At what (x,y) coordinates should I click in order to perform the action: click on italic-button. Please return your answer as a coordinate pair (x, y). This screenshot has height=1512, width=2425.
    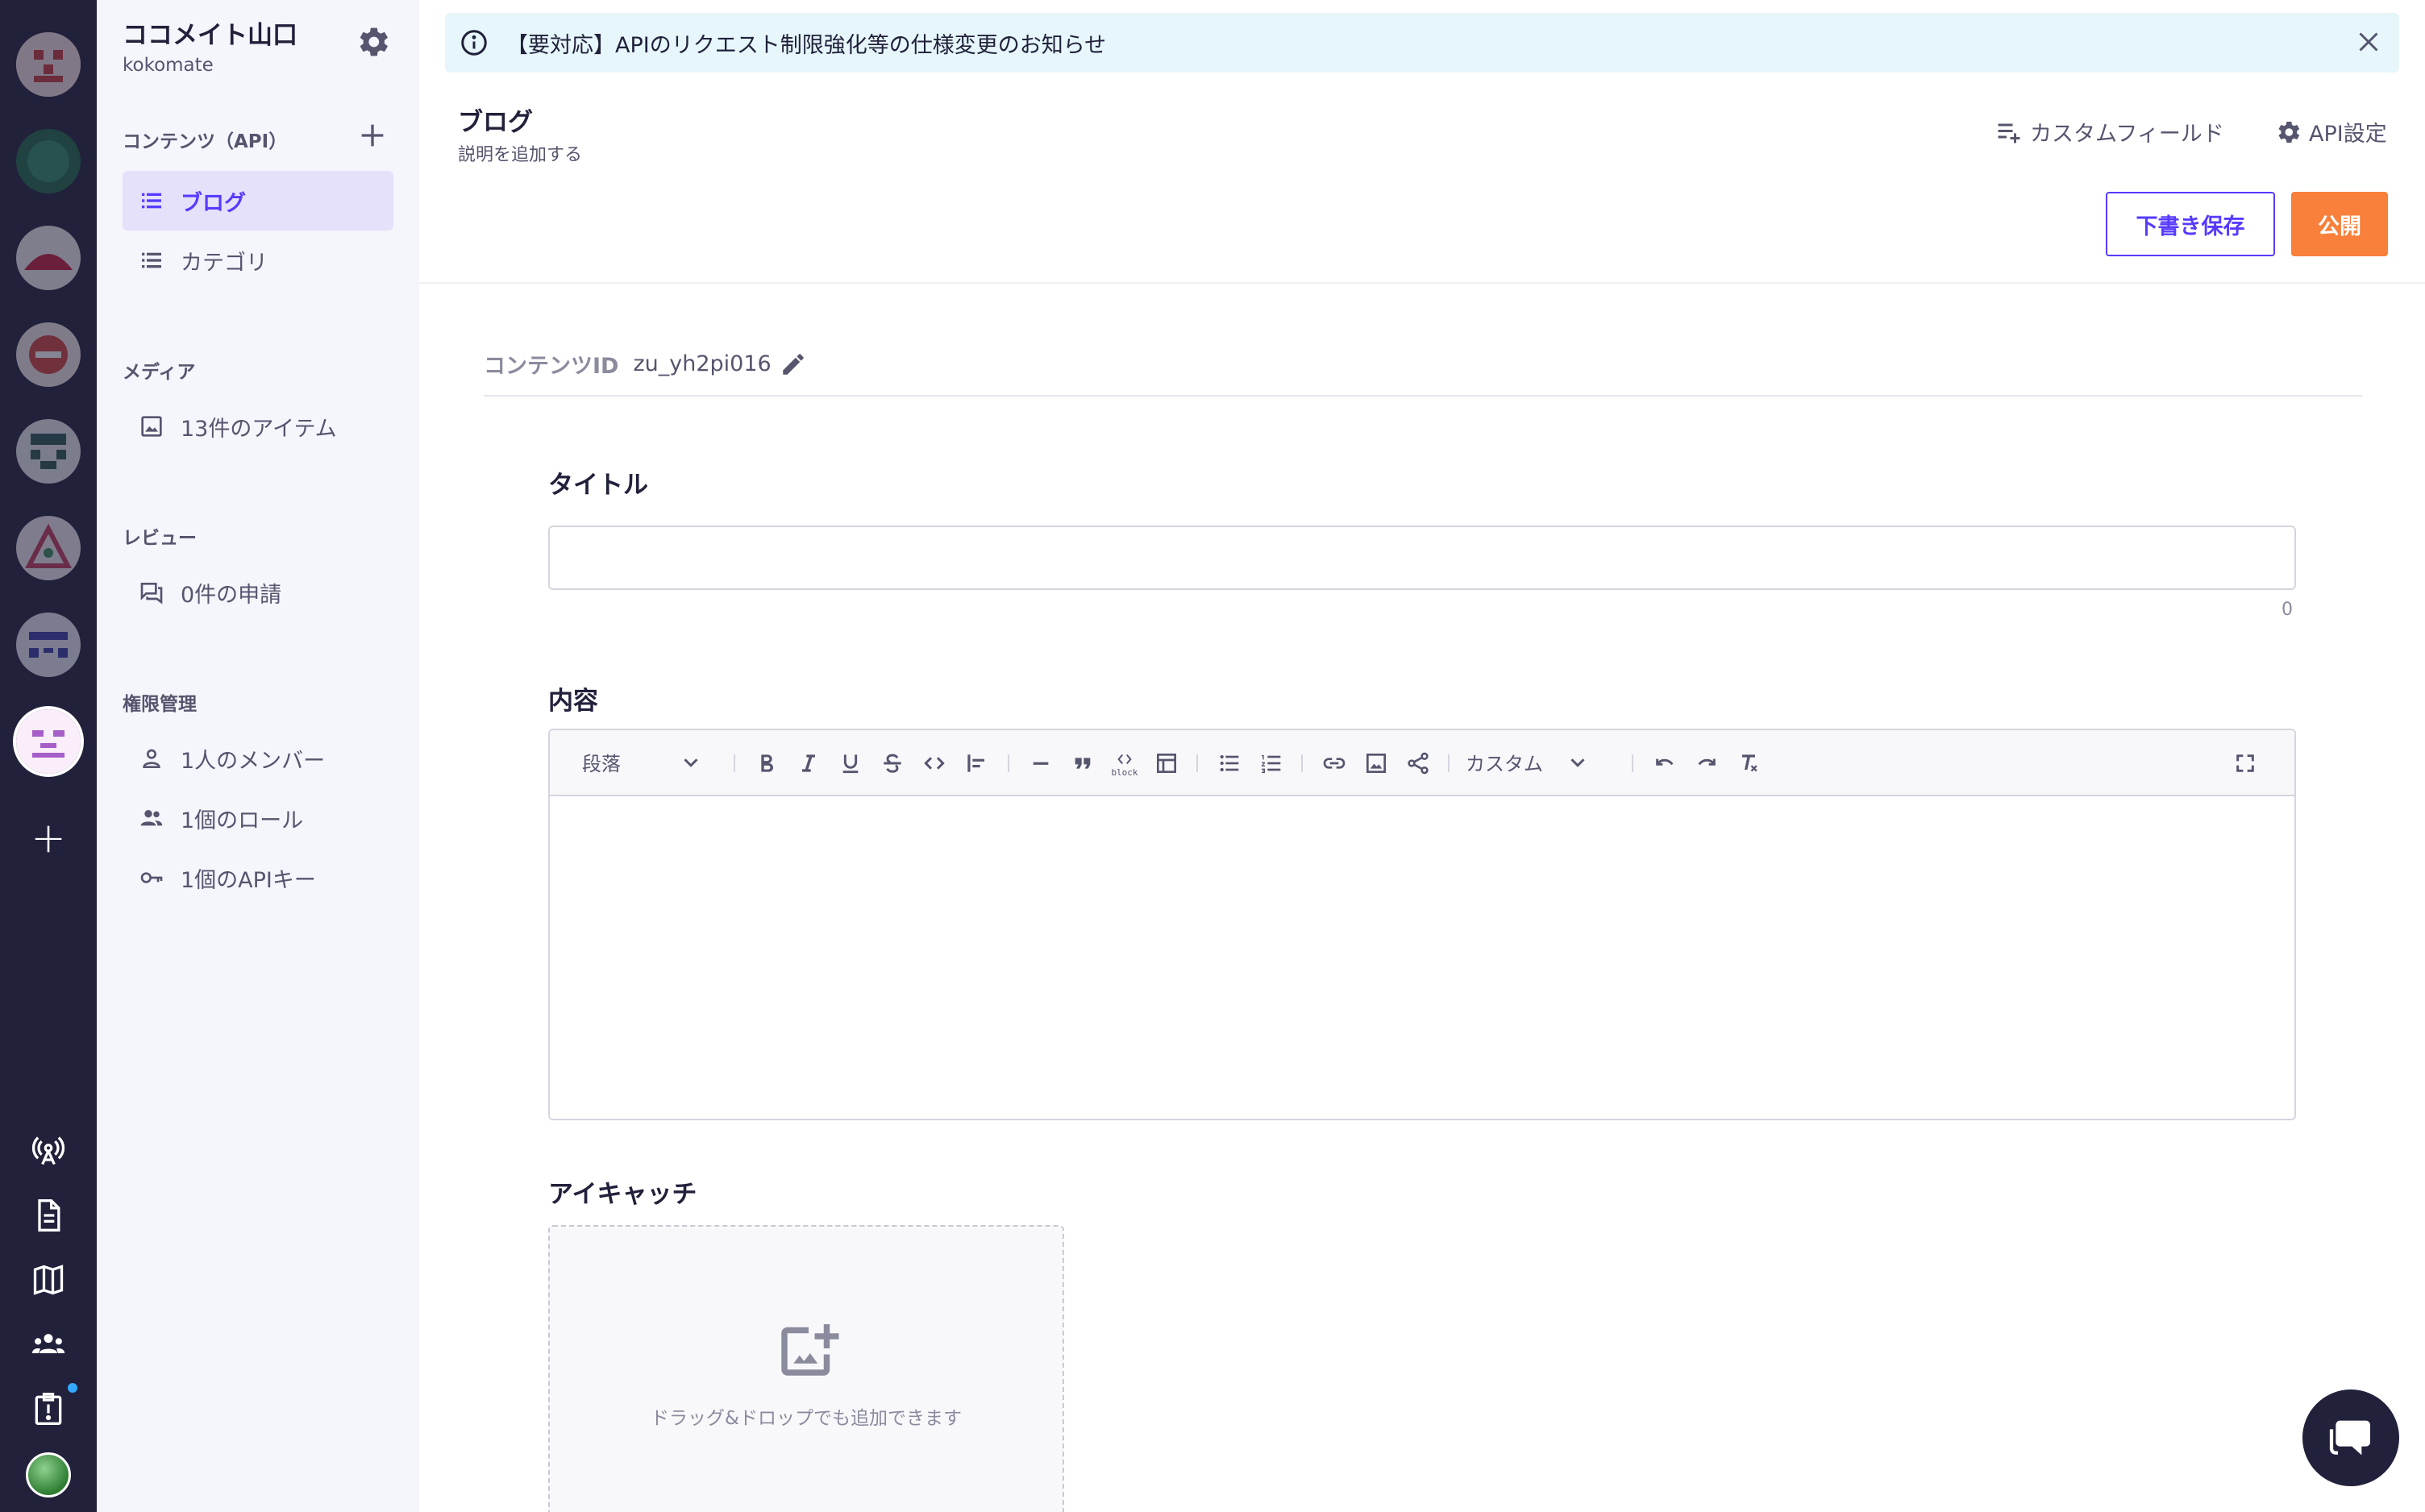
    Looking at the image, I should click on (808, 763).